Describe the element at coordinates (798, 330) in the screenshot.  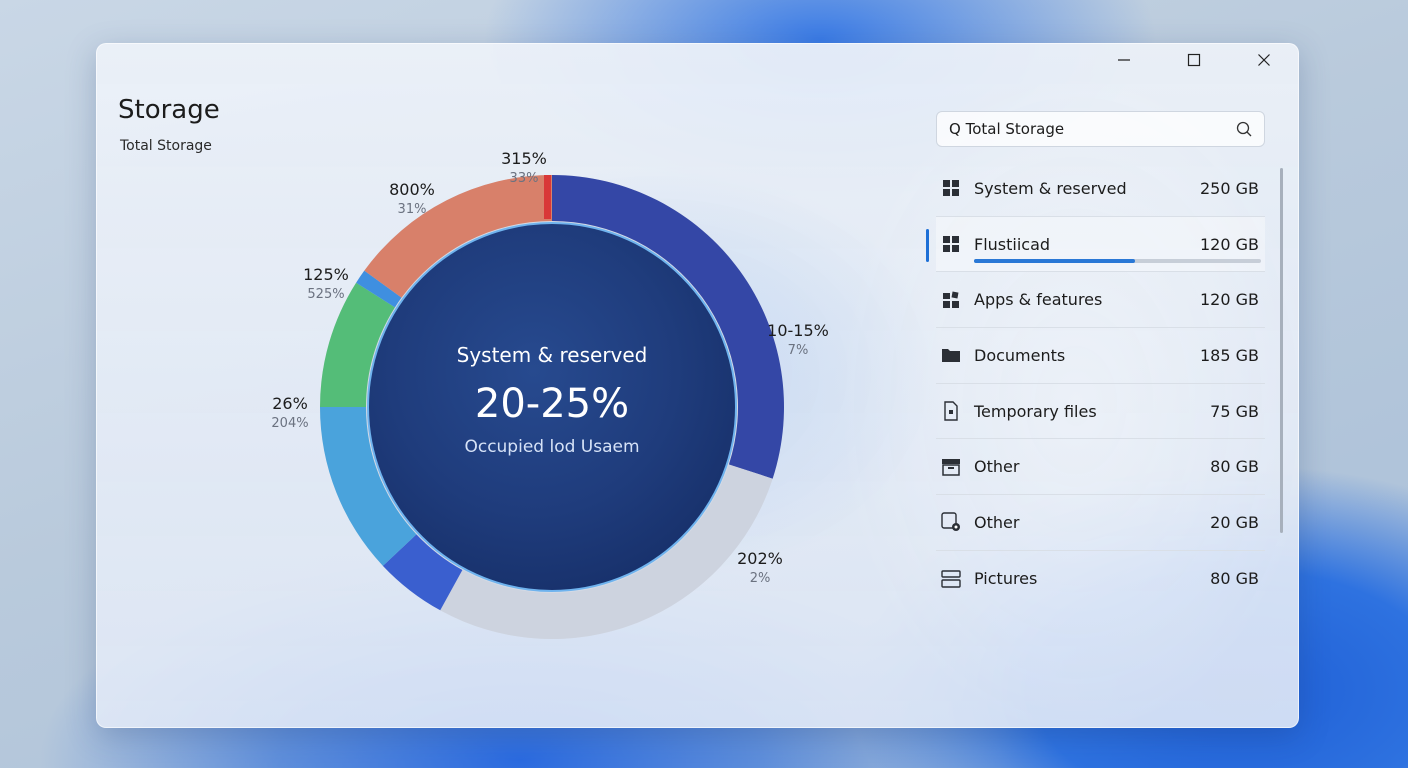
I see `segment-percent: 10-15%` at that location.